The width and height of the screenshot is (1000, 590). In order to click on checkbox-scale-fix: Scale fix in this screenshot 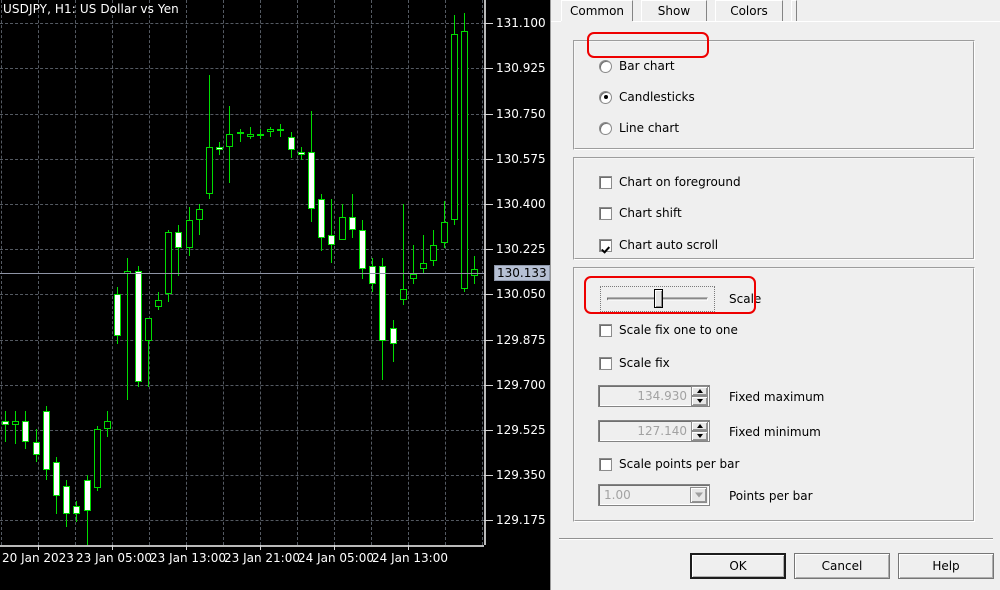, I will do `click(634, 363)`.